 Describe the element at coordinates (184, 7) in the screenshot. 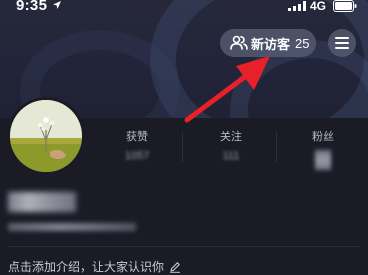

I see `status-bar: 9:35 4G` at that location.